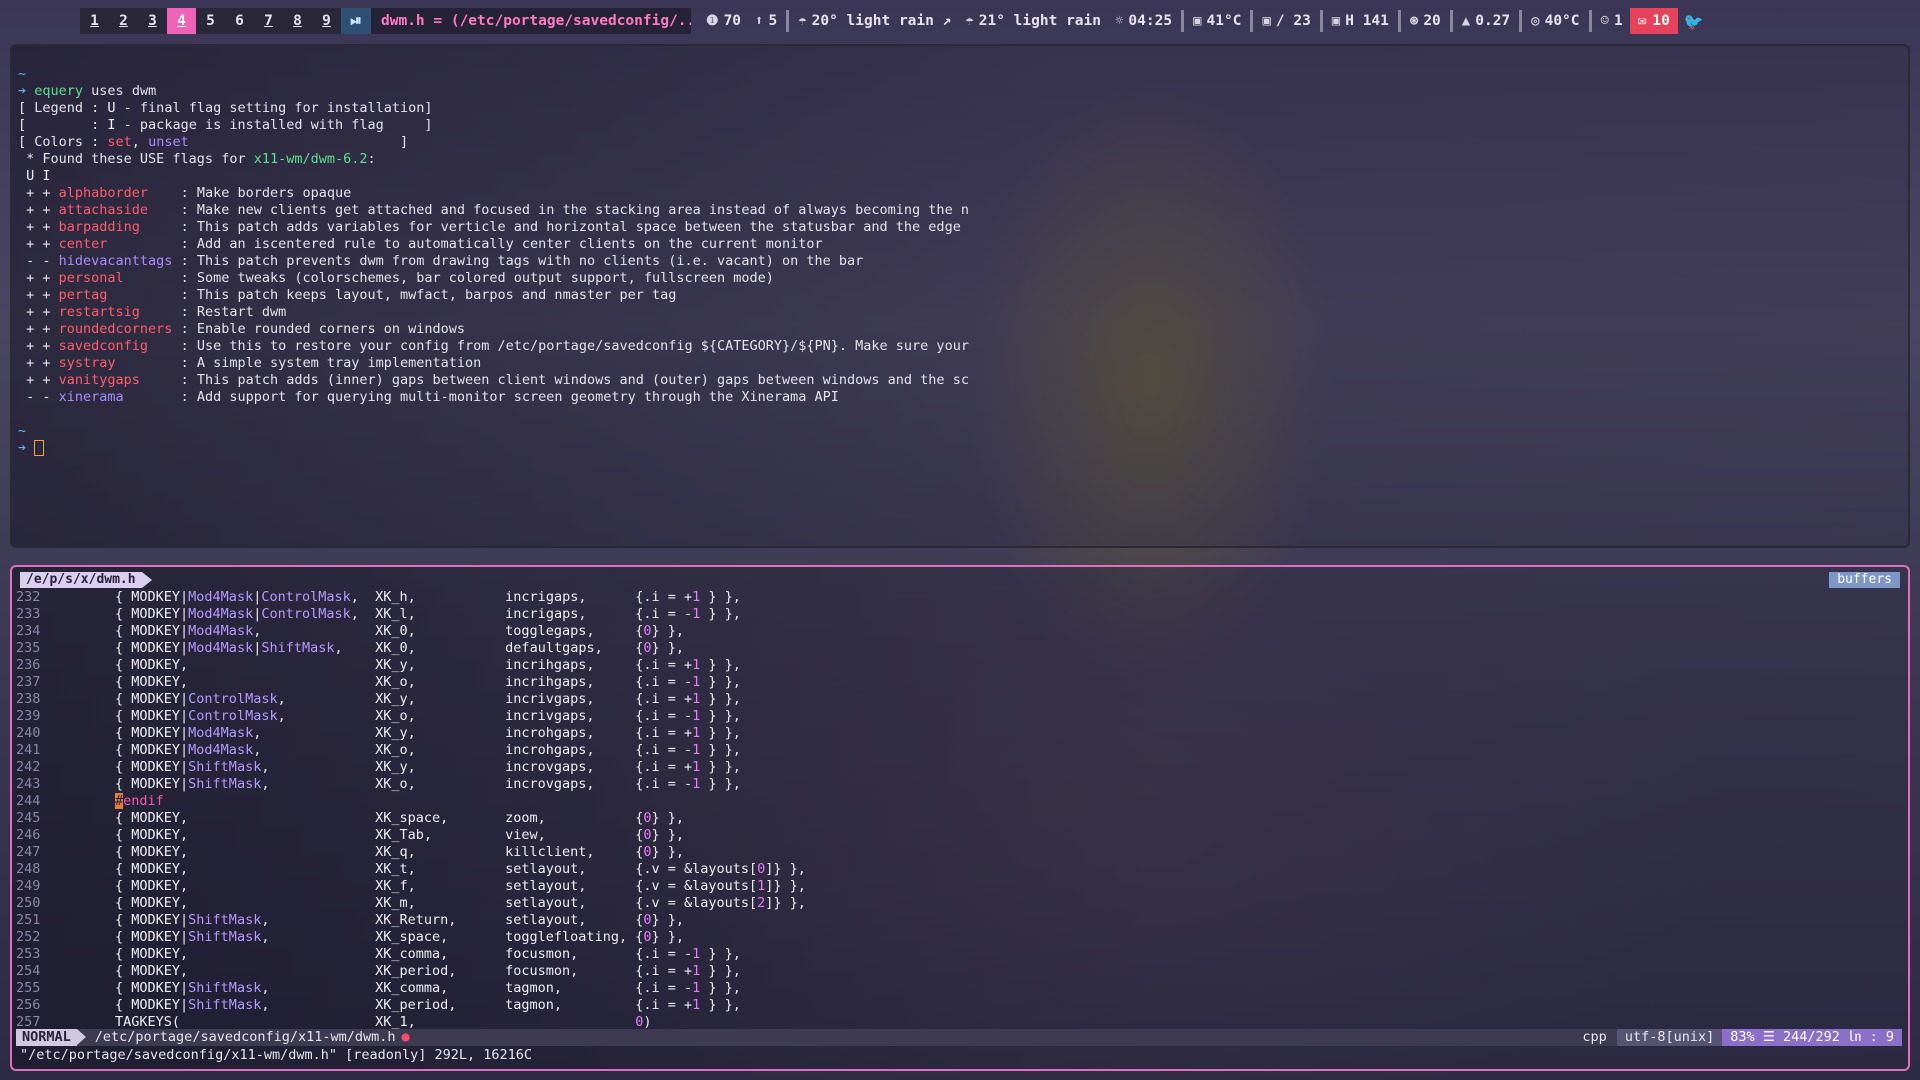 The width and height of the screenshot is (1920, 1080). Describe the element at coordinates (28, 716) in the screenshot. I see `line-number: 239` at that location.